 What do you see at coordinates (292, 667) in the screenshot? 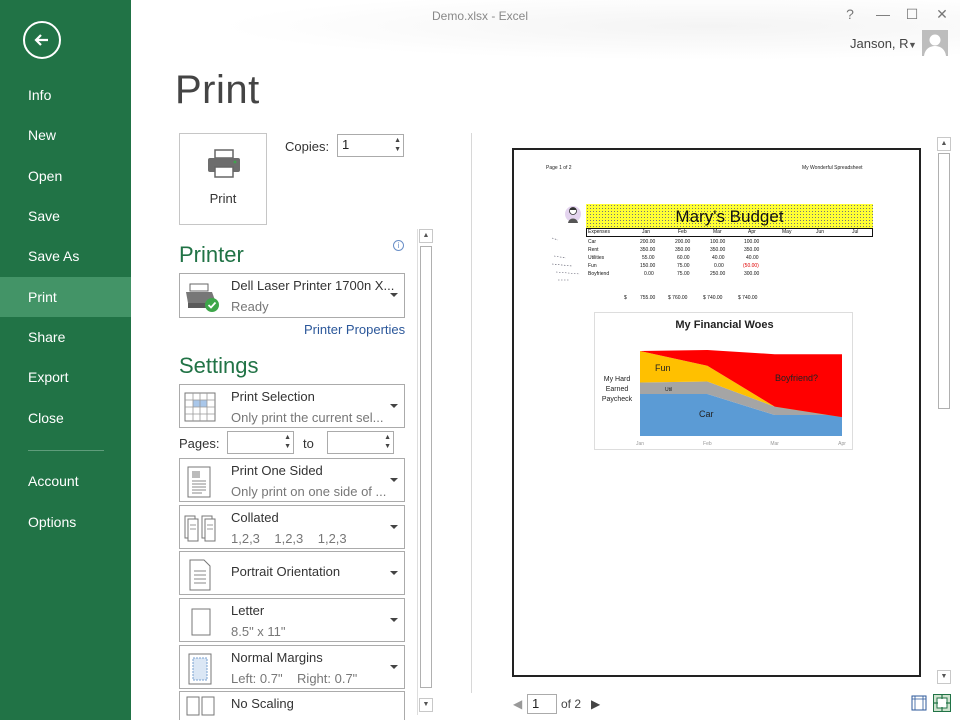
I see `margins-dropdown: Normal Margins Left: 0.7" Right: 0.7"` at bounding box center [292, 667].